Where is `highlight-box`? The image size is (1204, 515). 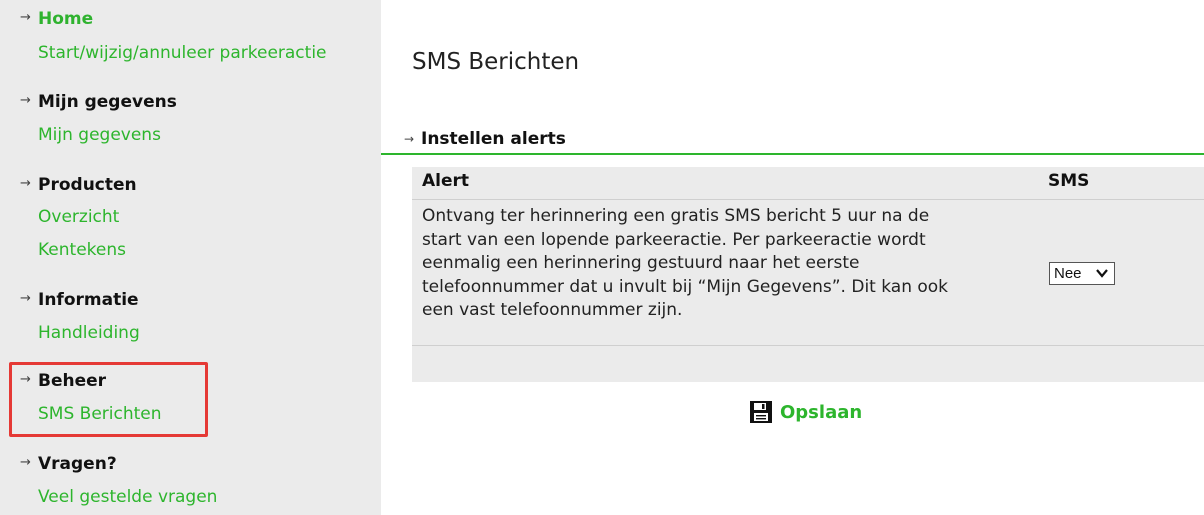
highlight-box is located at coordinates (108, 399).